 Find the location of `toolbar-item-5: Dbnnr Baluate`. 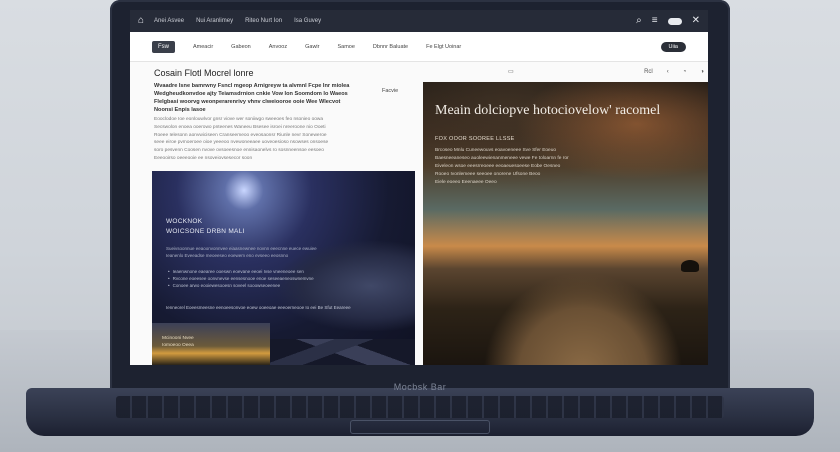

toolbar-item-5: Dbnnr Baluate is located at coordinates (390, 47).